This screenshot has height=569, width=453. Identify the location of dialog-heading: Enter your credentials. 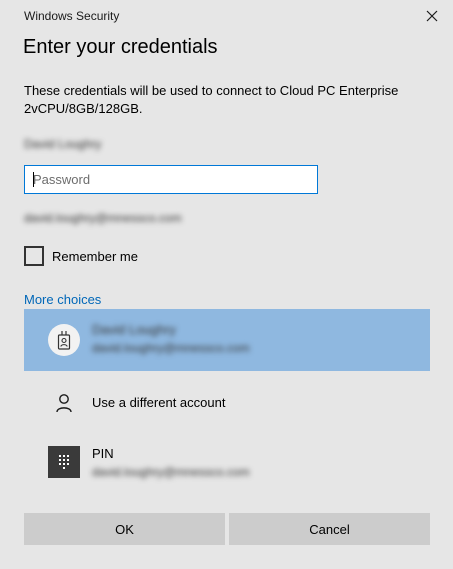
(120, 47).